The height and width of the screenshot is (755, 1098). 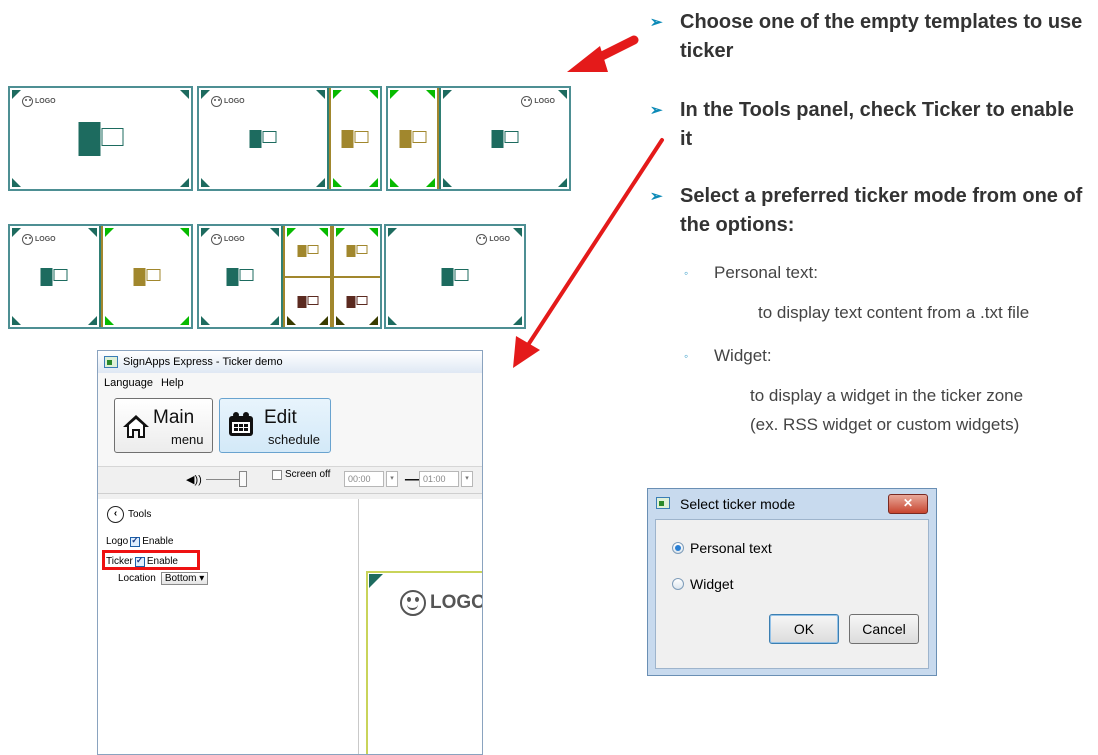 I want to click on close-button: ✕, so click(x=908, y=504).